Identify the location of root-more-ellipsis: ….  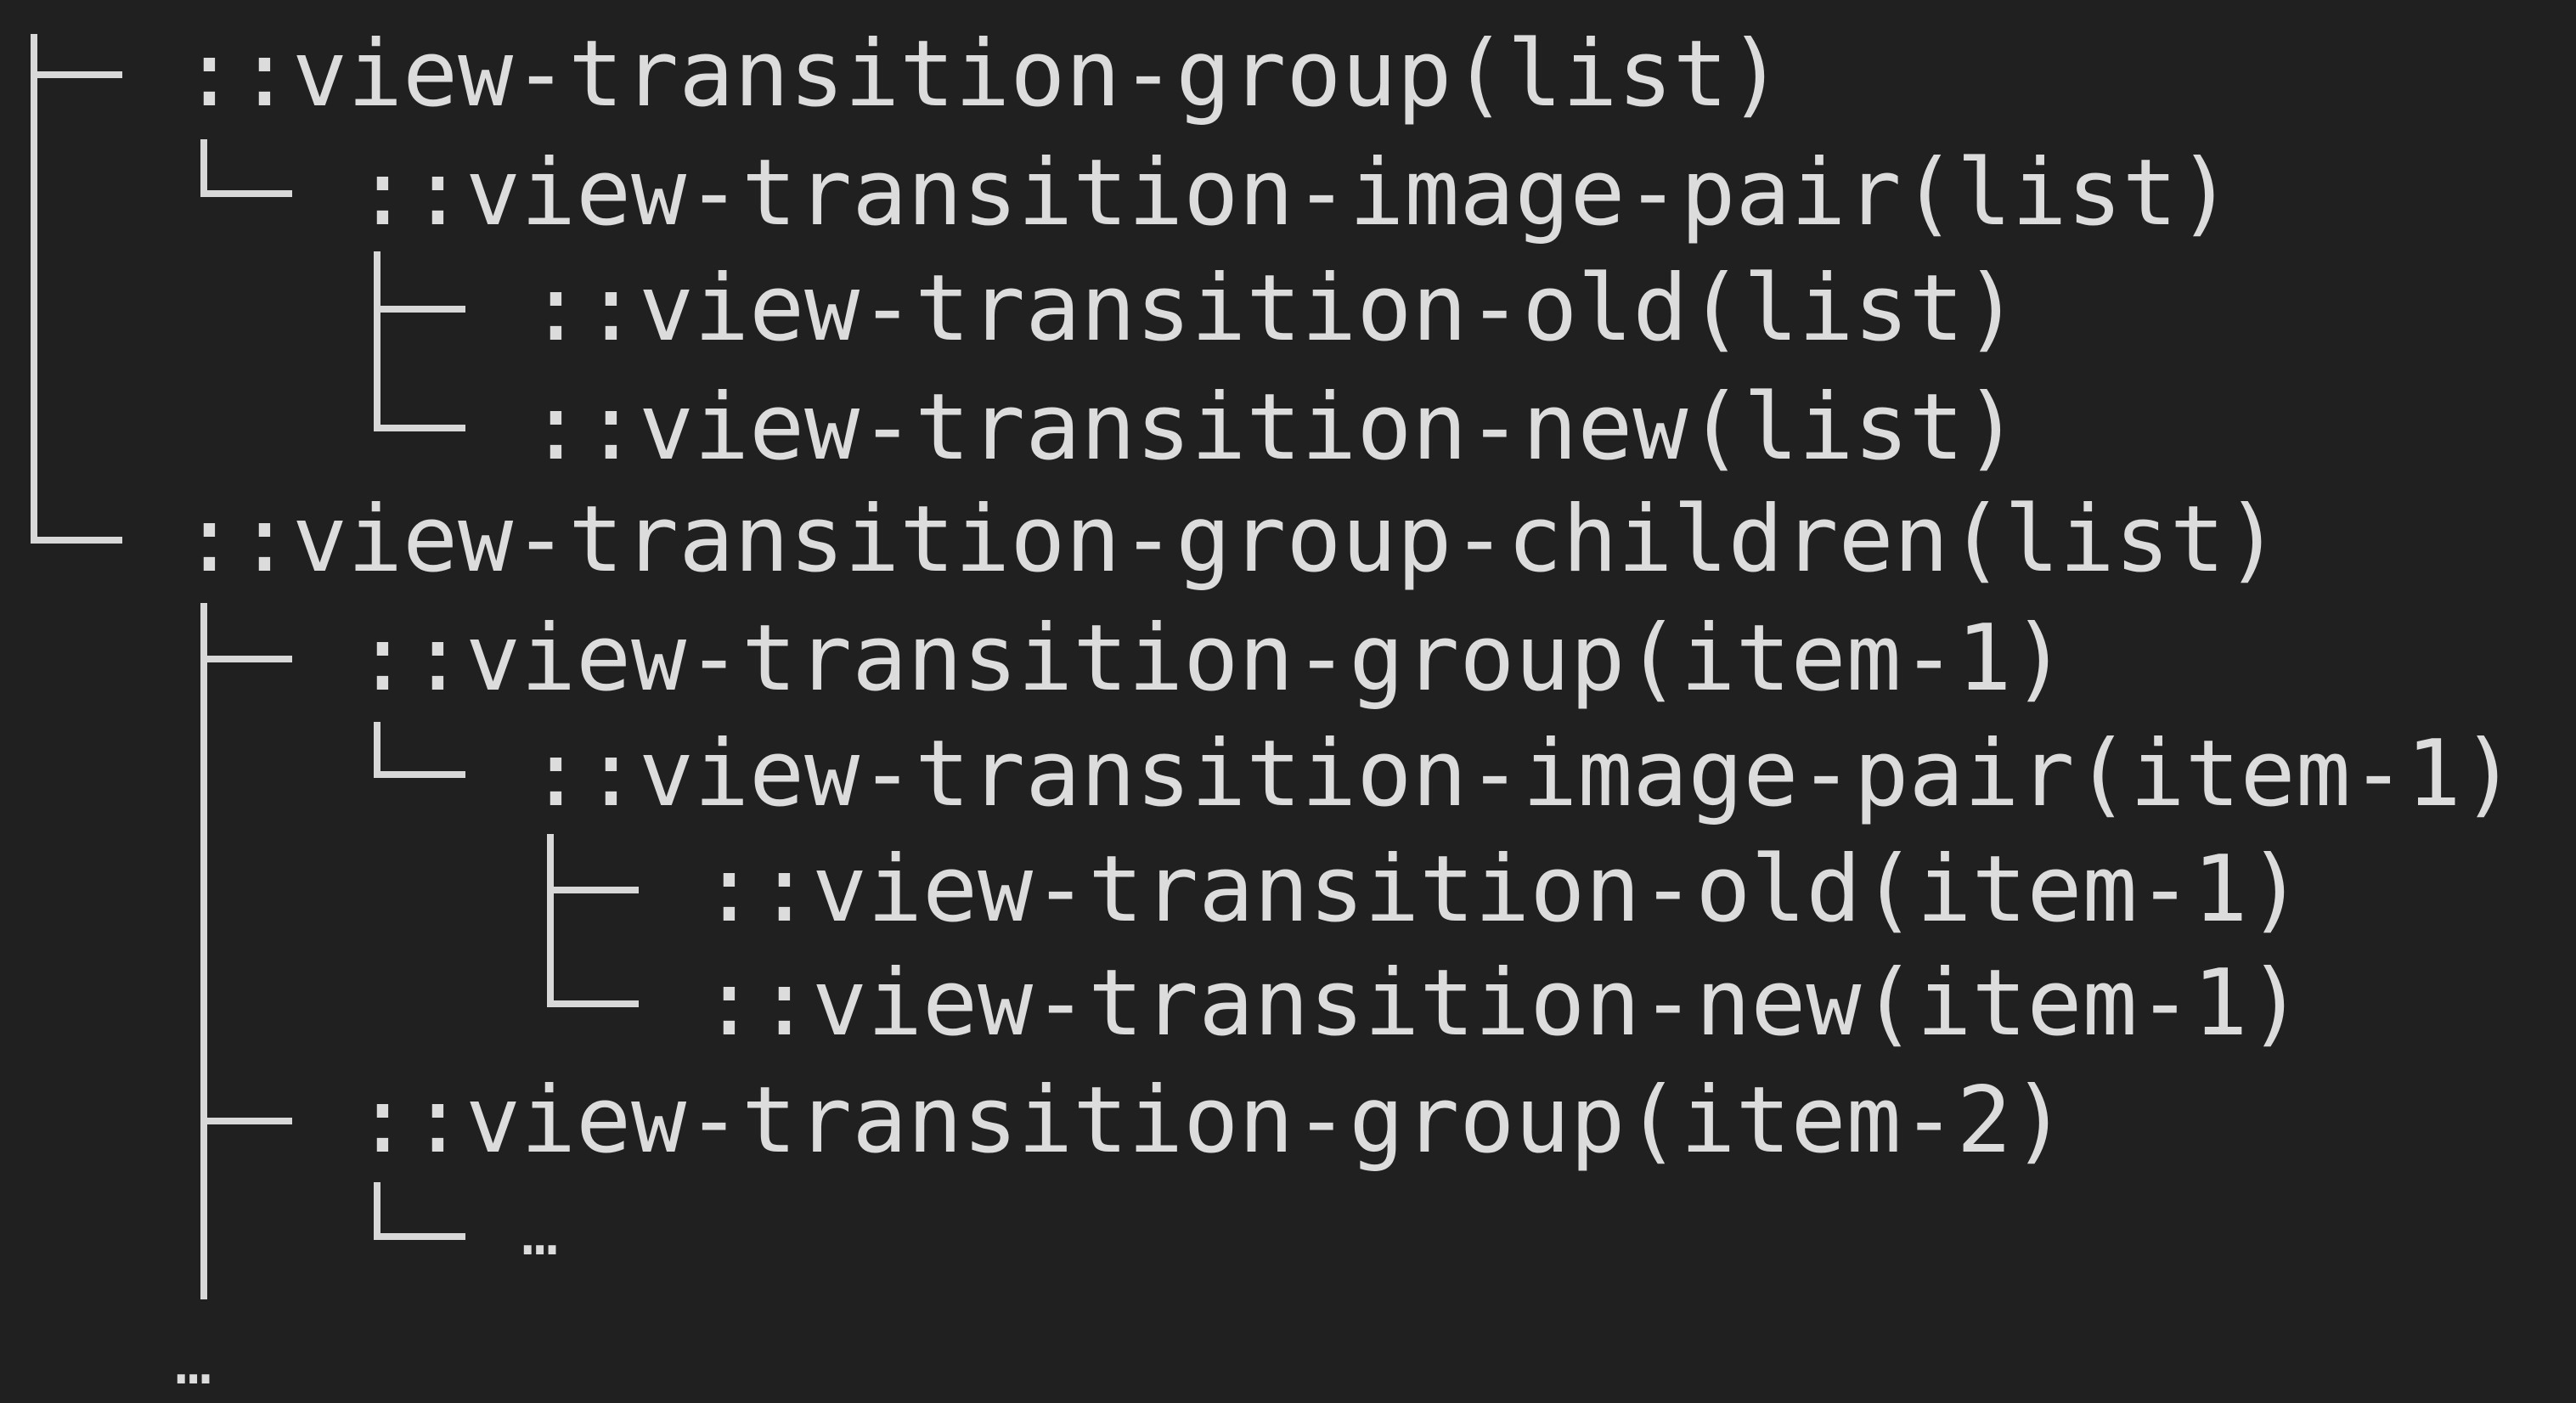
(193, 1362).